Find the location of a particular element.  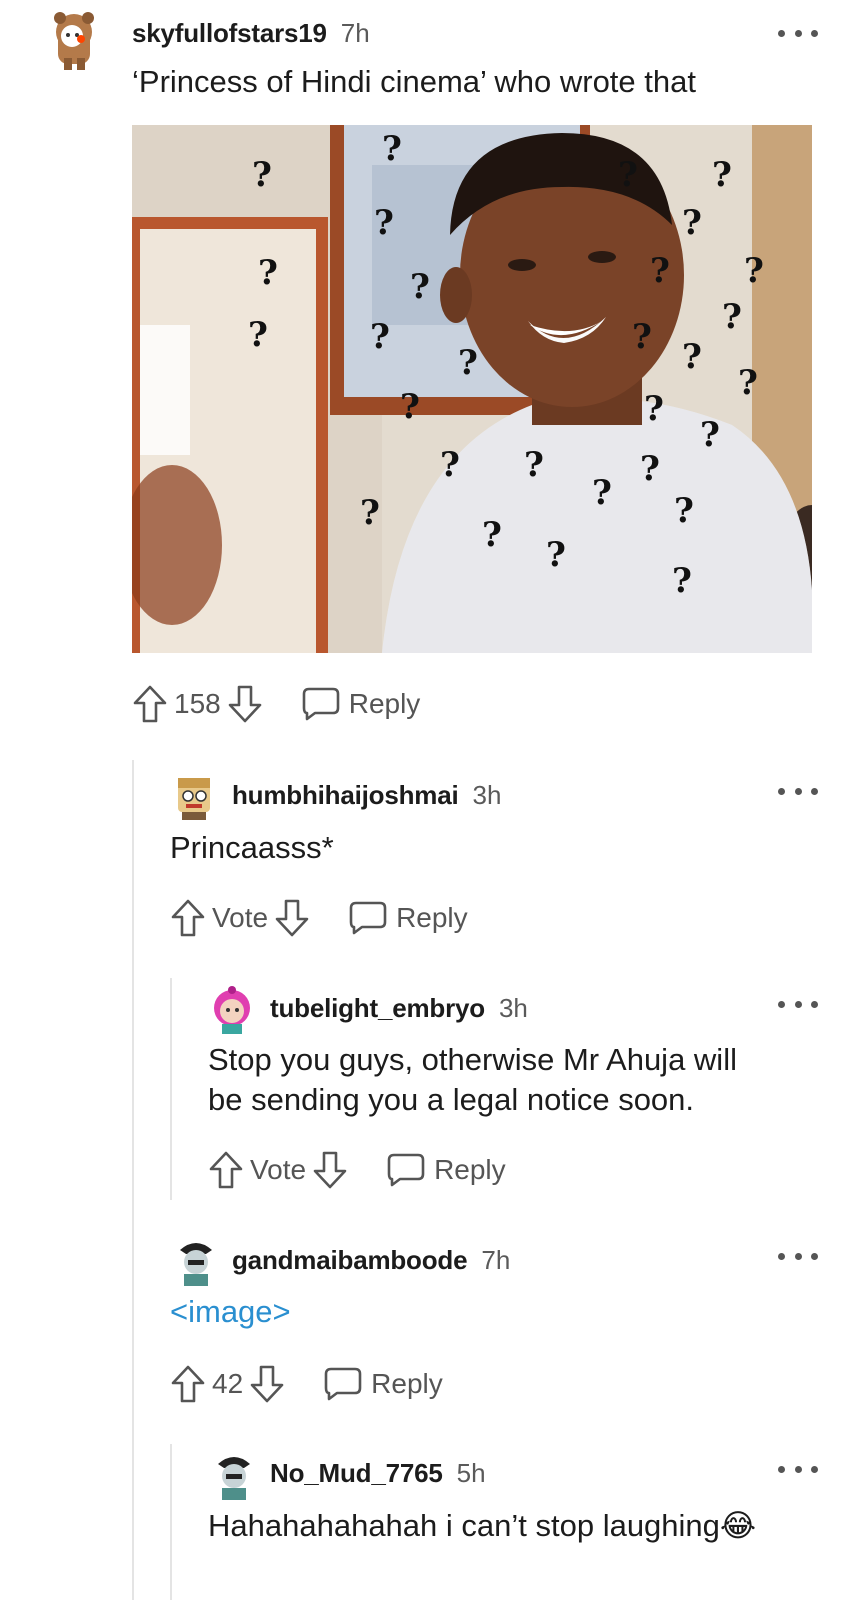

username: No_Mud_7765 is located at coordinates (356, 1473).